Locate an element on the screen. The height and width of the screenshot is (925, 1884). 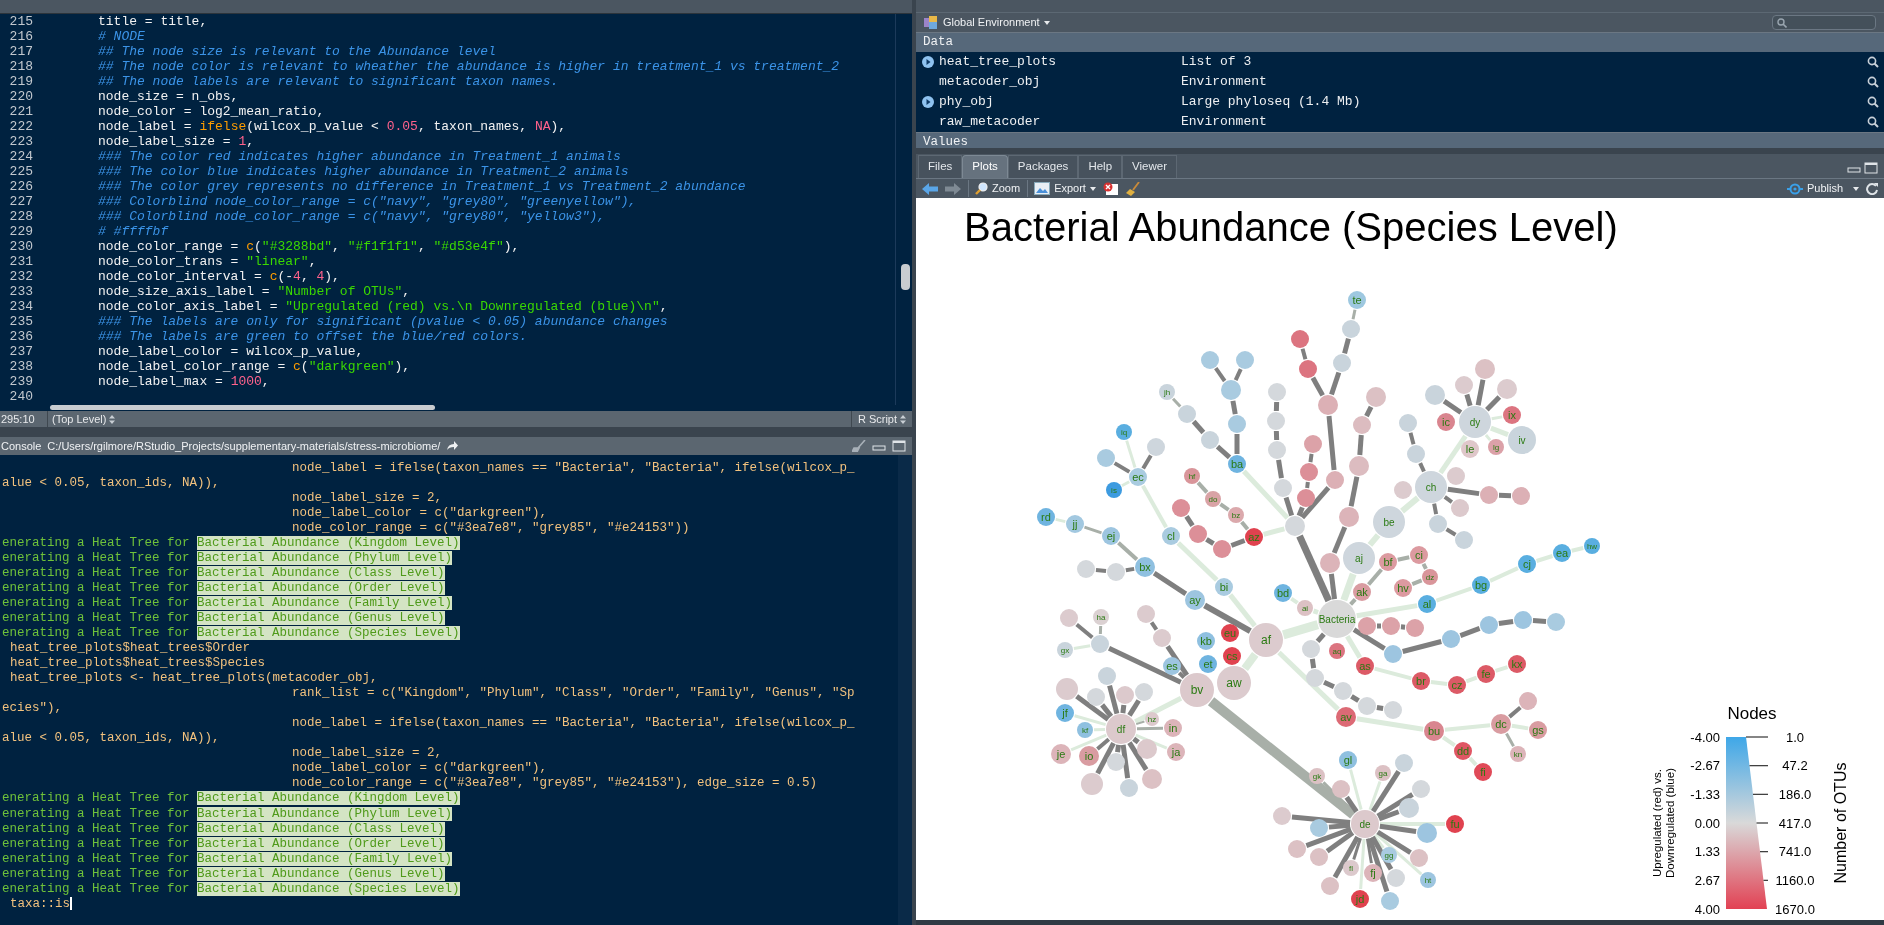
node-label: et is located at coordinates (1208, 663).